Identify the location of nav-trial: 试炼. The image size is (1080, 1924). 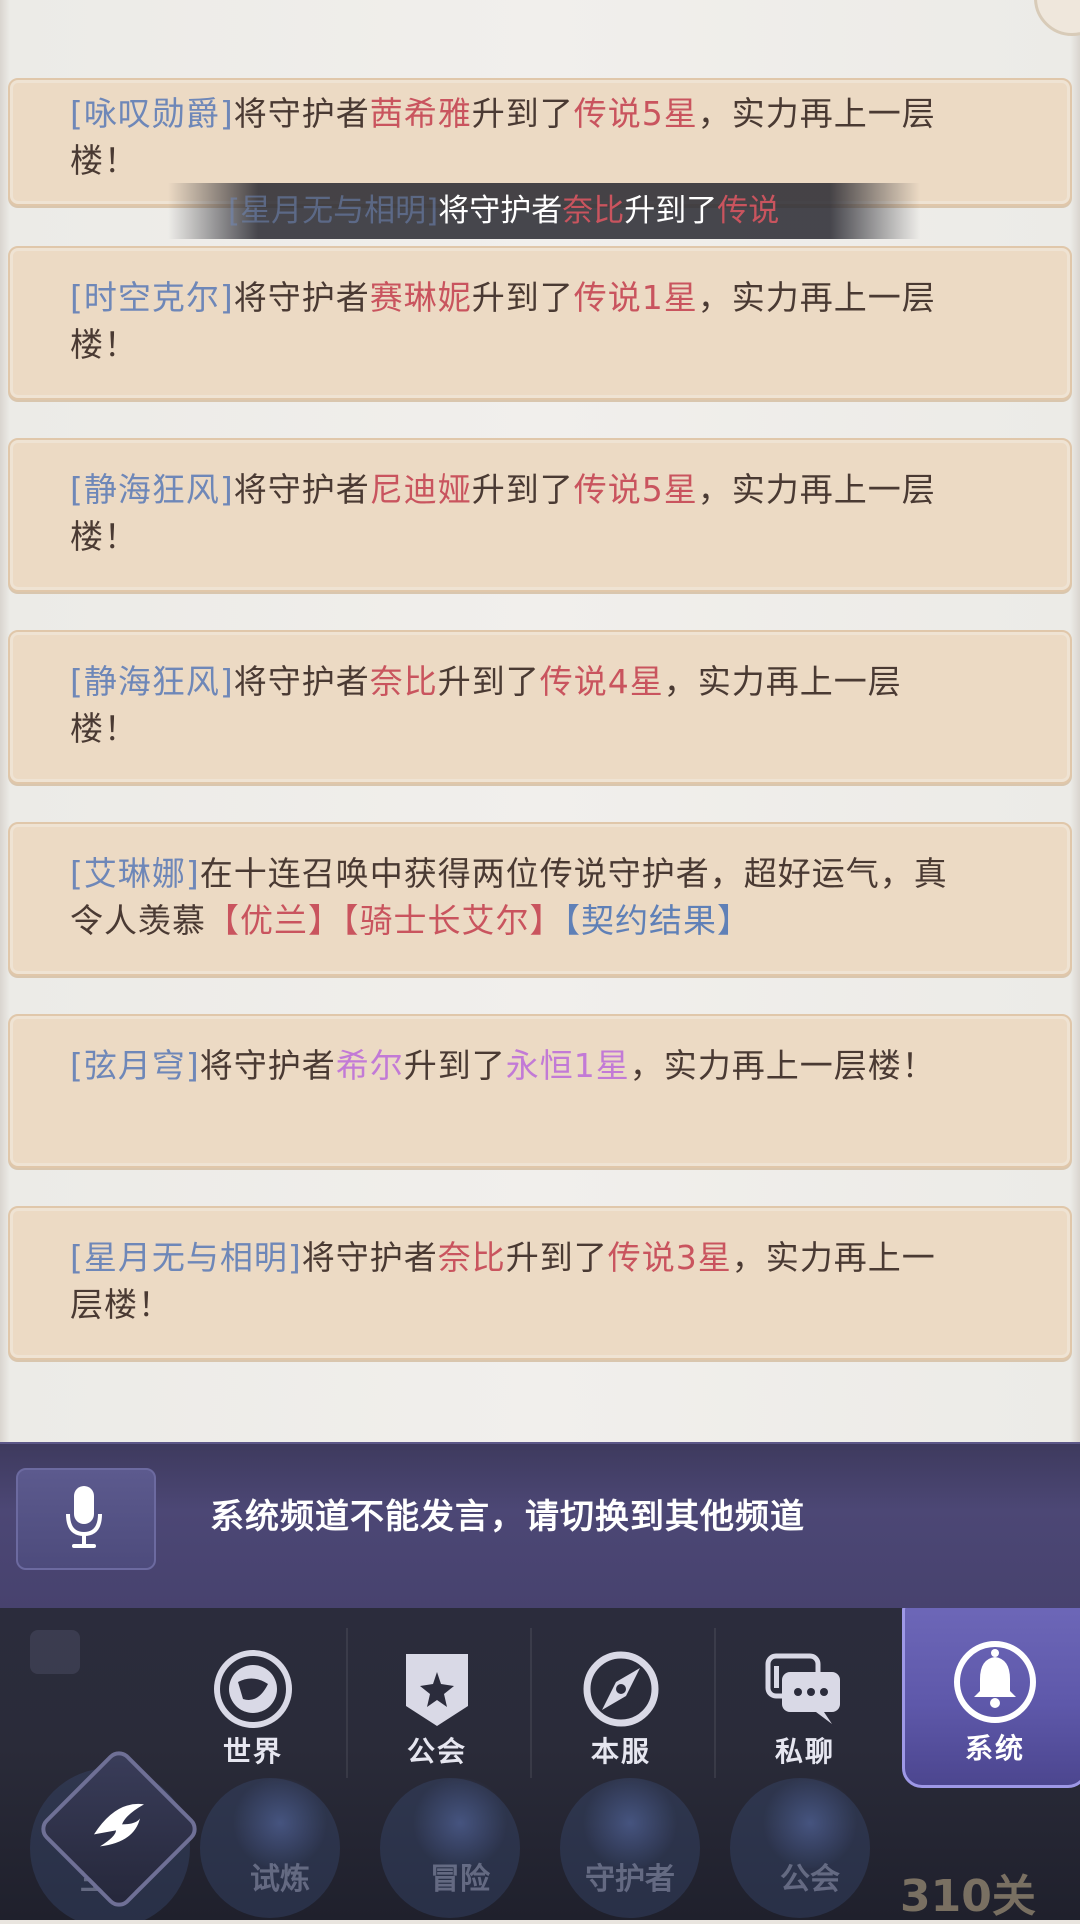
(280, 1839).